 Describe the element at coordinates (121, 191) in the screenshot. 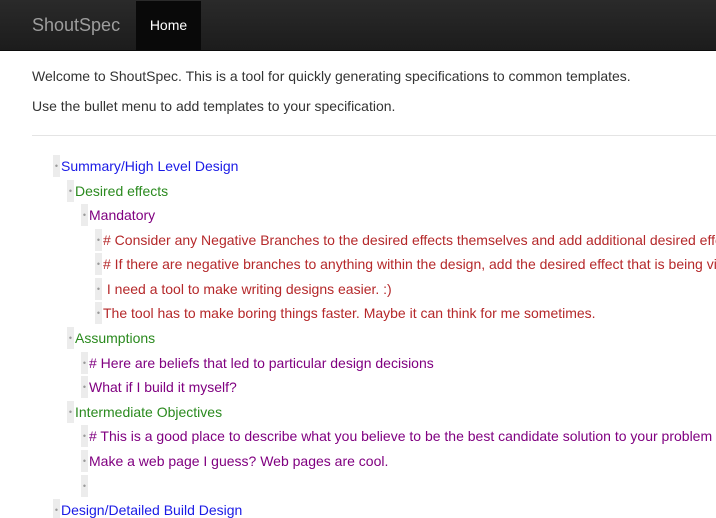

I see `node-label: Desired effects` at that location.